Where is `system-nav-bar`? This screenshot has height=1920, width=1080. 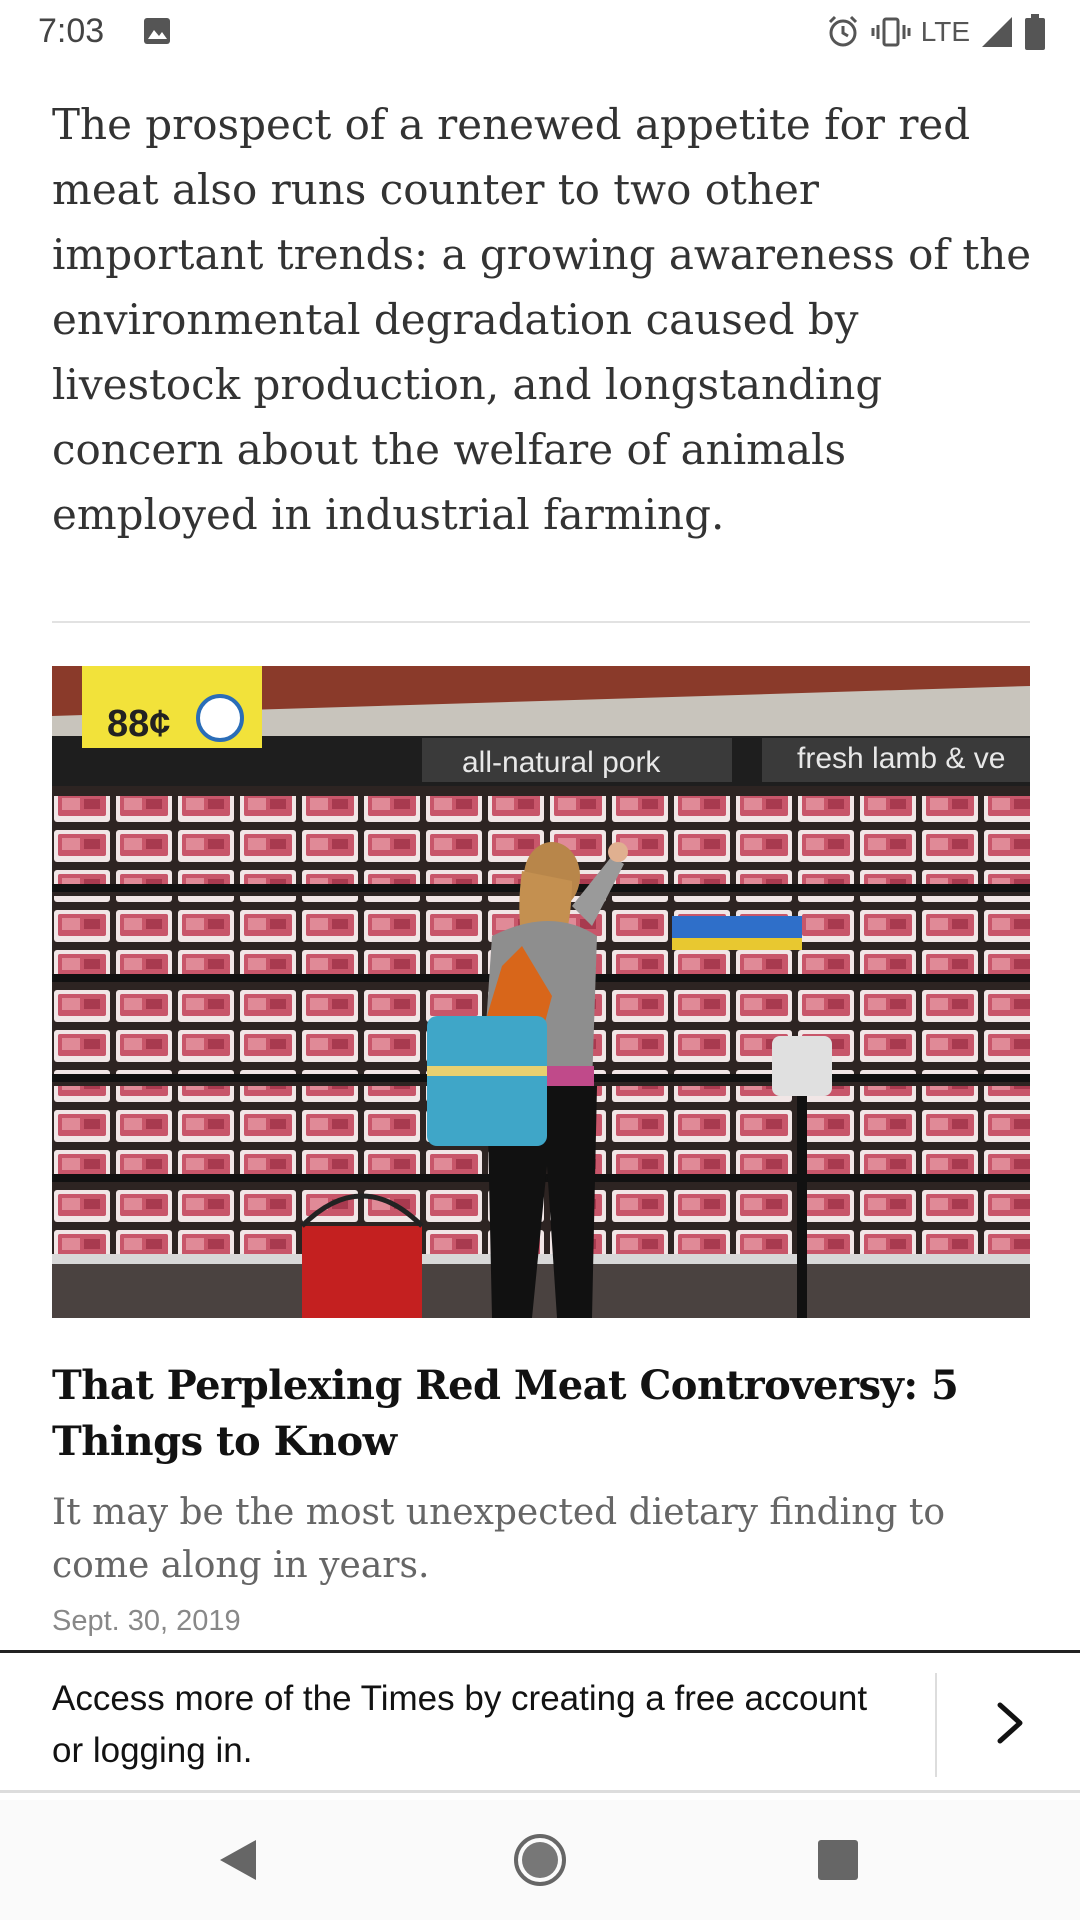 system-nav-bar is located at coordinates (540, 1860).